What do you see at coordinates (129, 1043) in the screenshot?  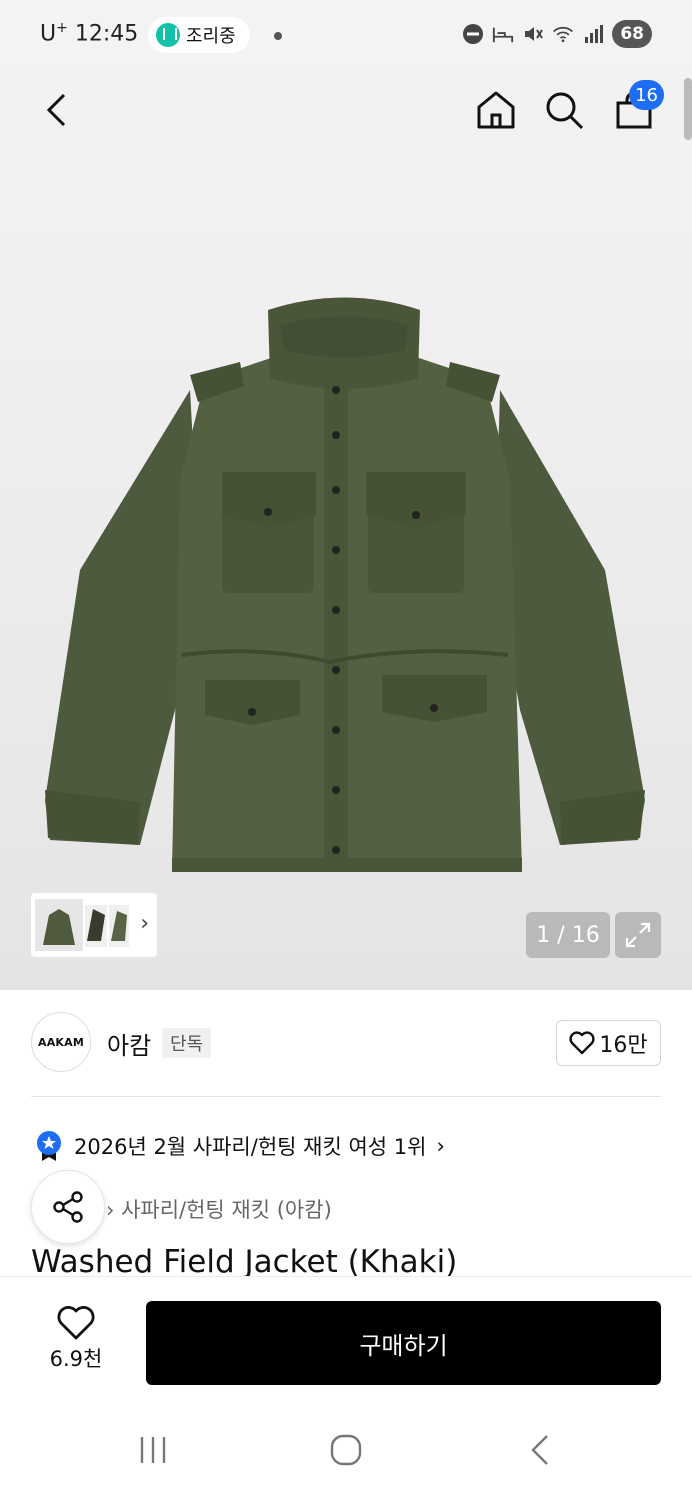 I see `brand-name: 아캄` at bounding box center [129, 1043].